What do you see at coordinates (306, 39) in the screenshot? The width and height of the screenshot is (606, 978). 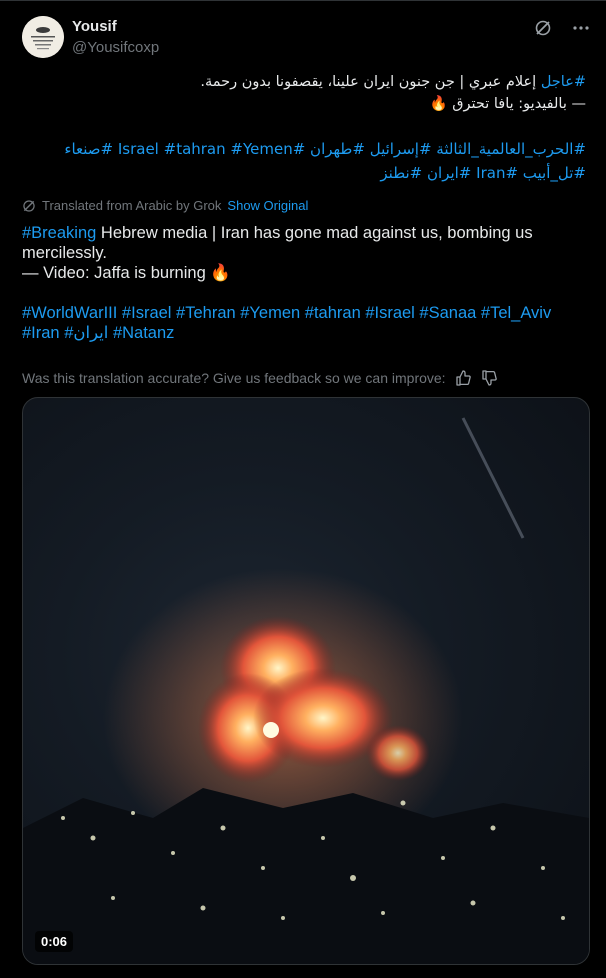 I see `tweet-header: Yousif @Yousifcoxp` at bounding box center [306, 39].